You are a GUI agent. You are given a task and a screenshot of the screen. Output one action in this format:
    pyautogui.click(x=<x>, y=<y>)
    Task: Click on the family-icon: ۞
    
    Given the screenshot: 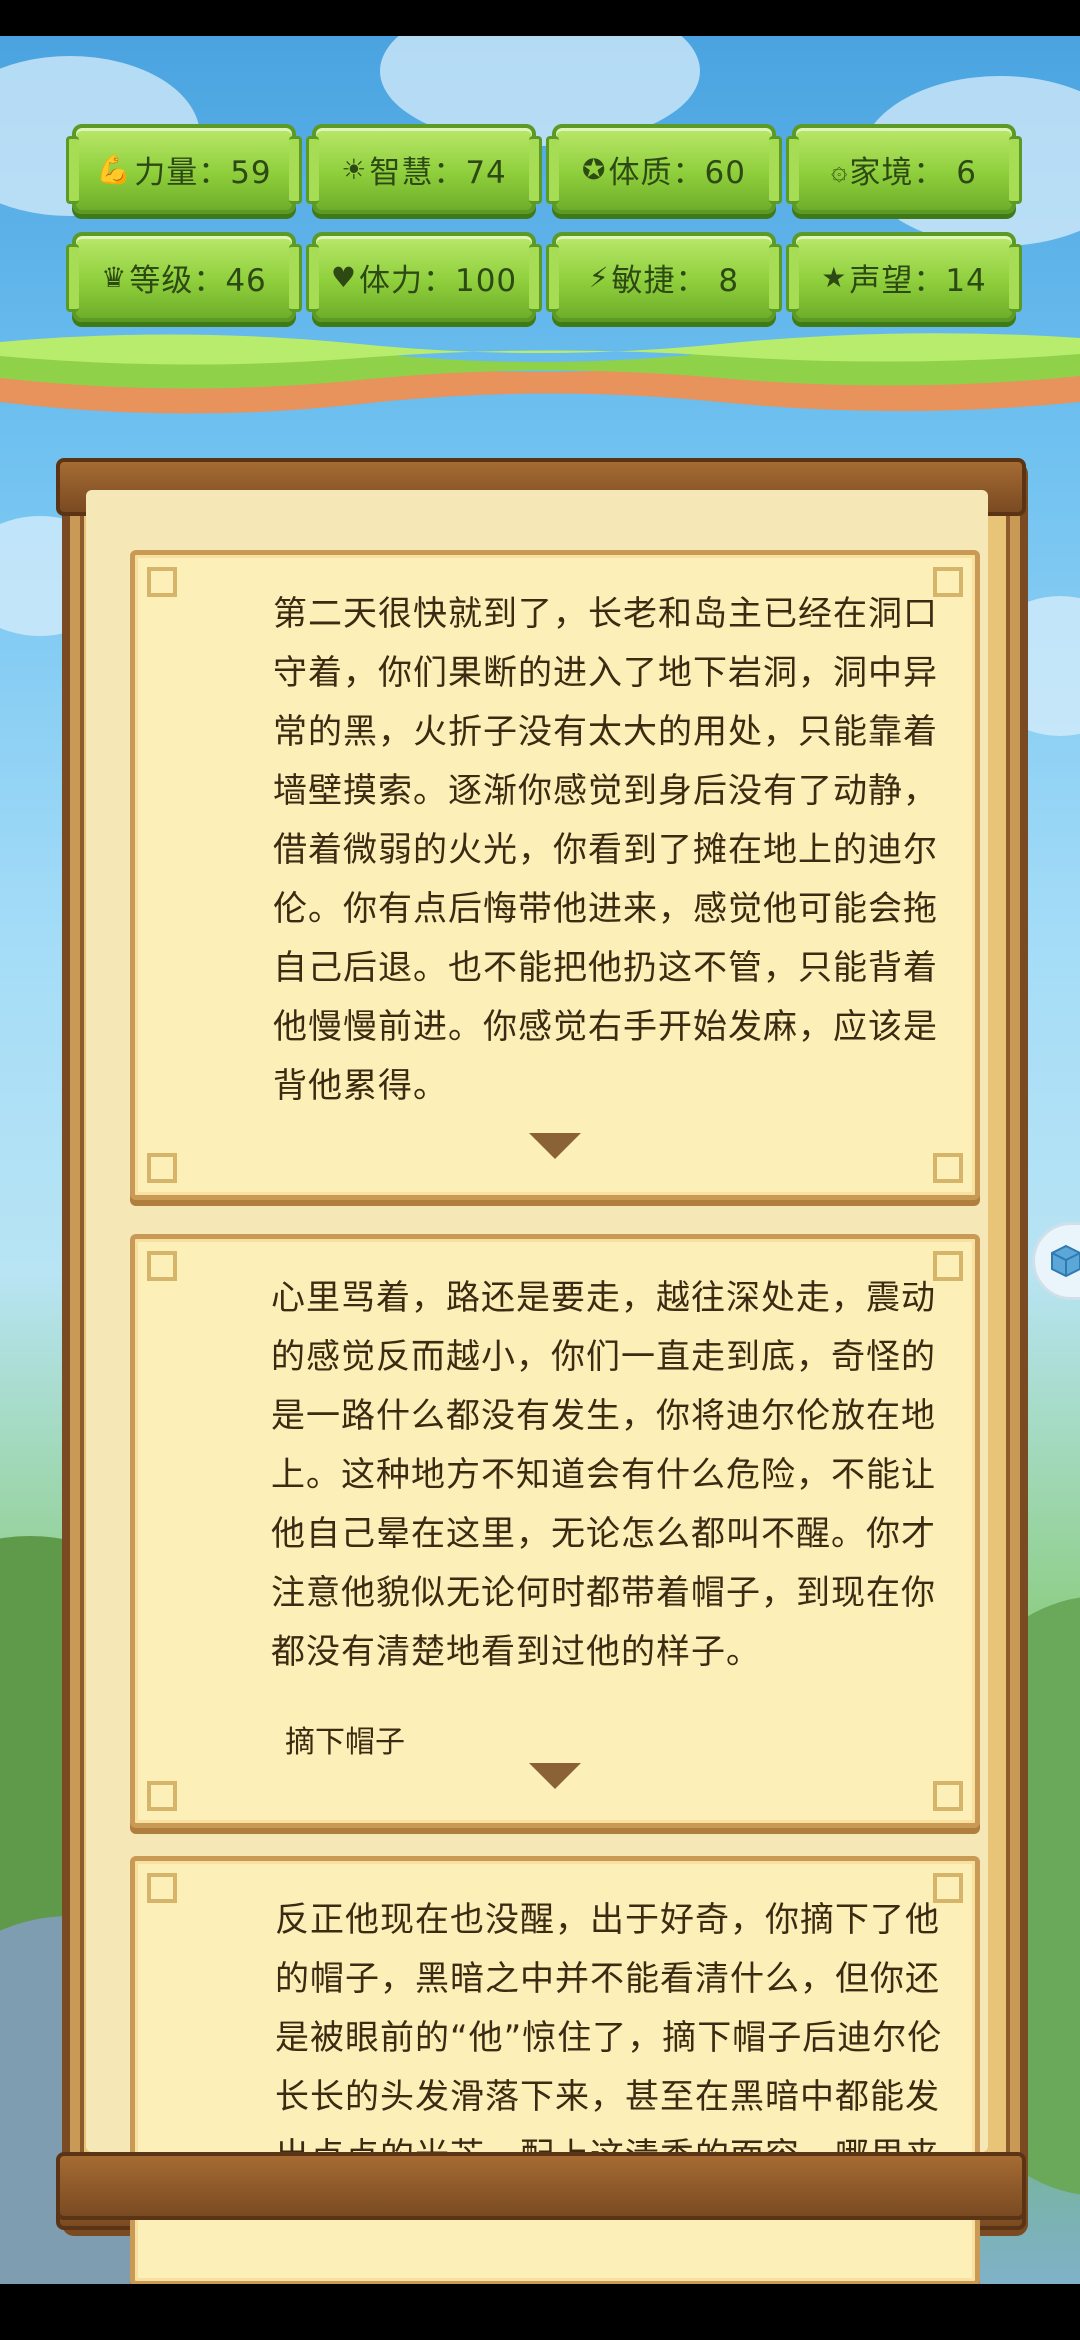 What is the action you would take?
    pyautogui.click(x=839, y=169)
    